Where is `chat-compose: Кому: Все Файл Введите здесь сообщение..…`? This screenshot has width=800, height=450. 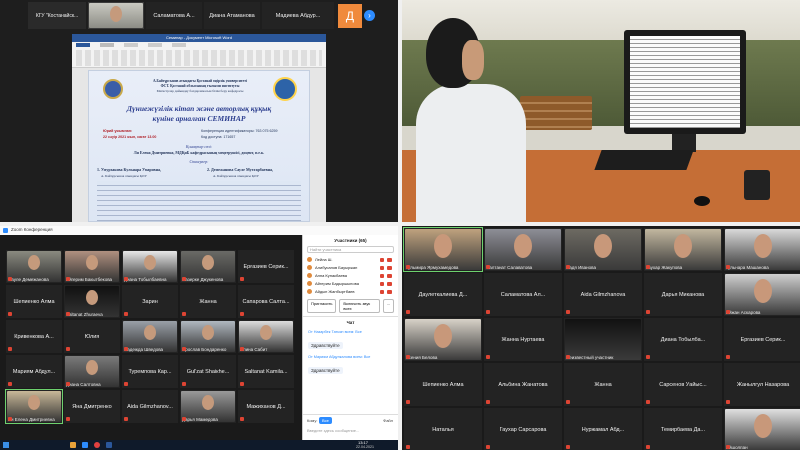
chat-compose: Кому: Все Файл Введите здесь сообщение..… is located at coordinates (350, 427).